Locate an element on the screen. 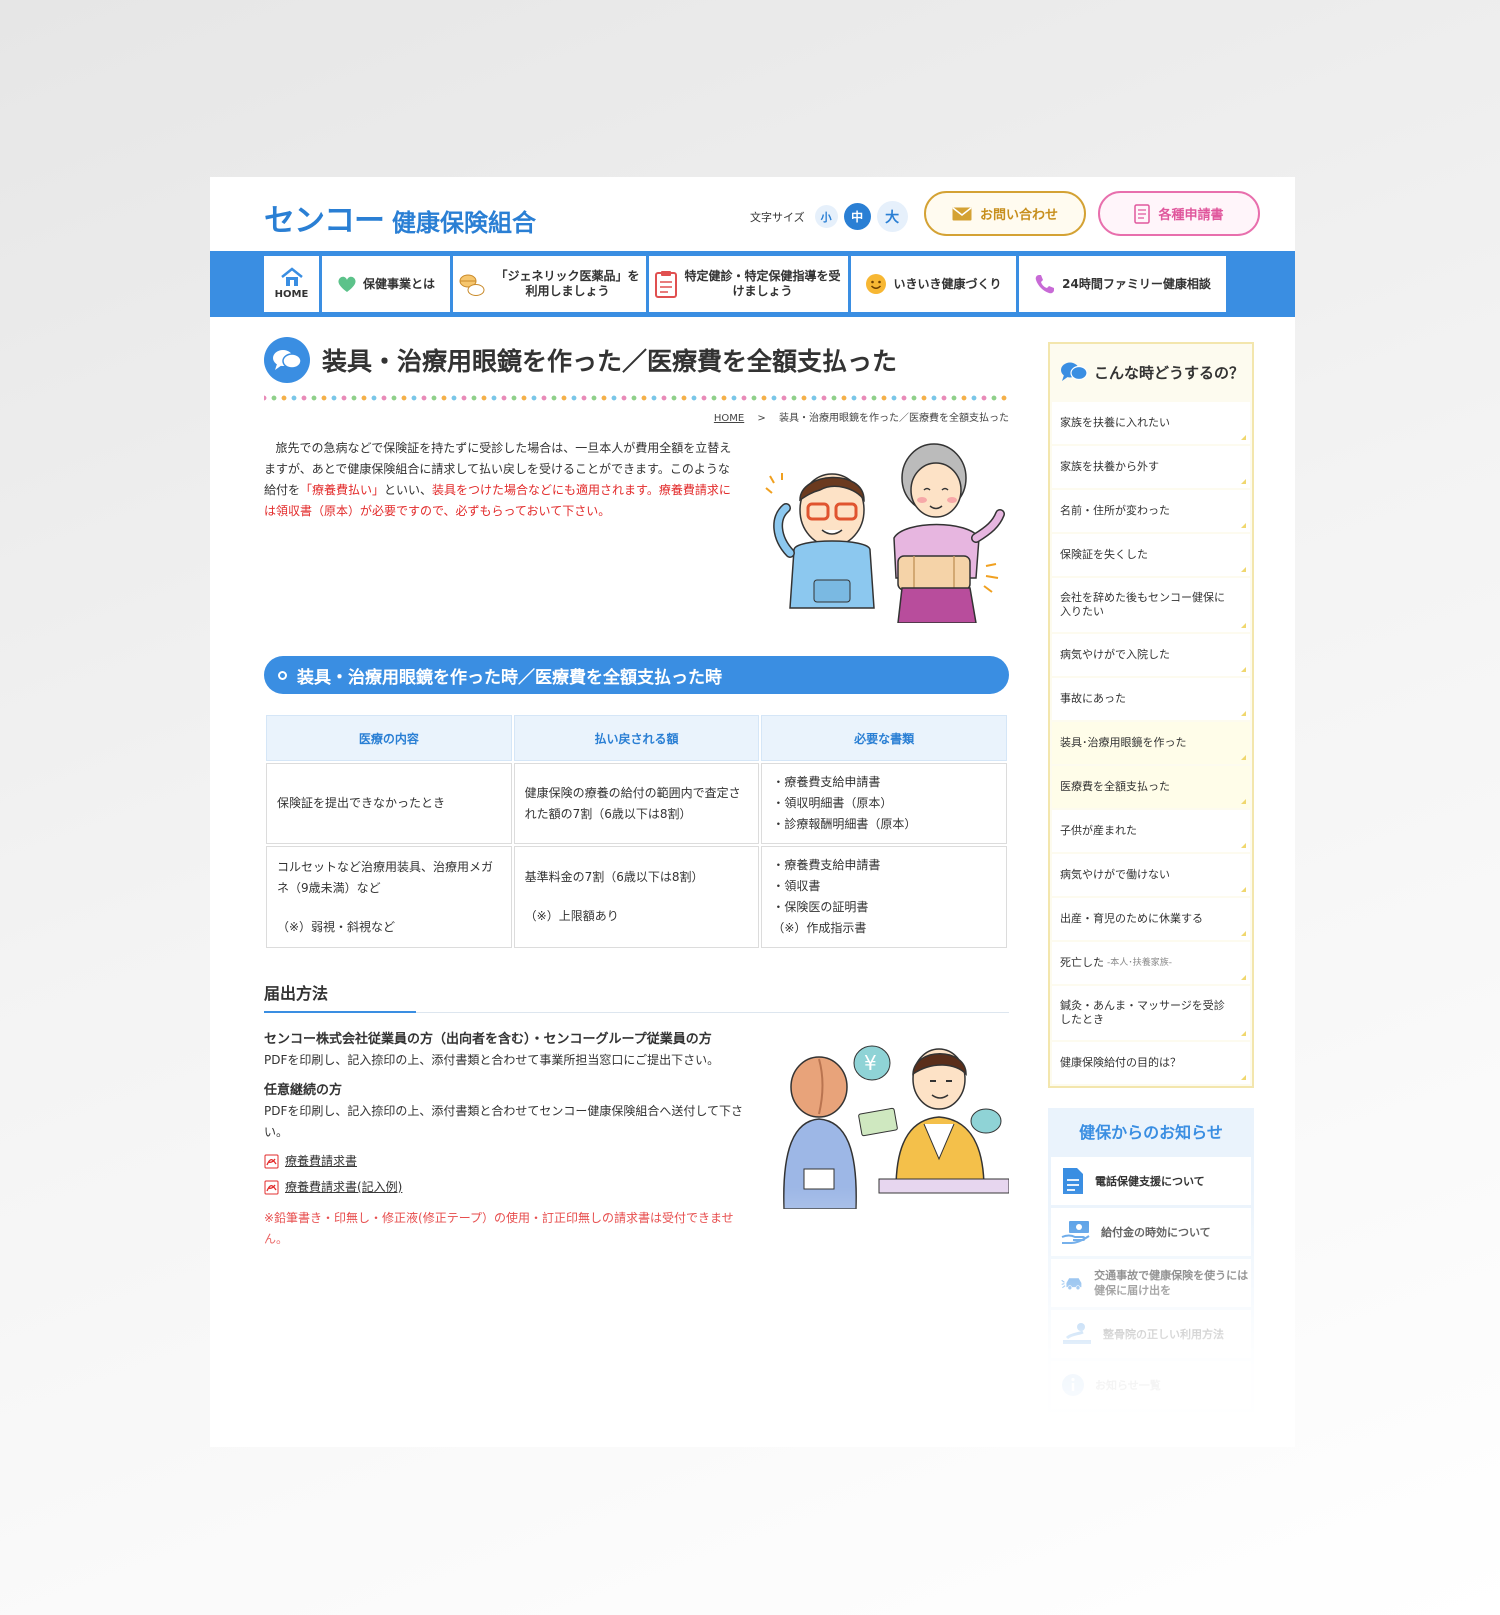 This screenshot has height=1615, width=1500. clipboard-icon is located at coordinates (665, 284).